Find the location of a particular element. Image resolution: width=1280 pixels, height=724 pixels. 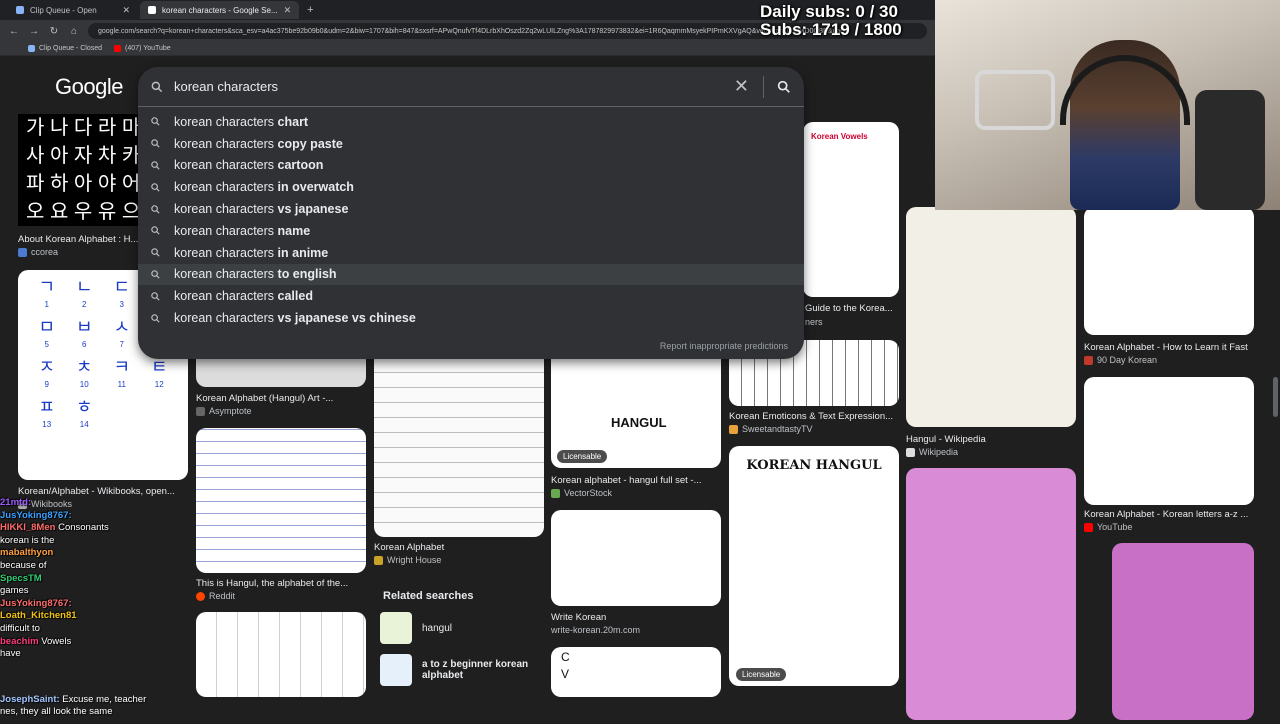

suggestion-item: korean characters to english is located at coordinates (471, 274).